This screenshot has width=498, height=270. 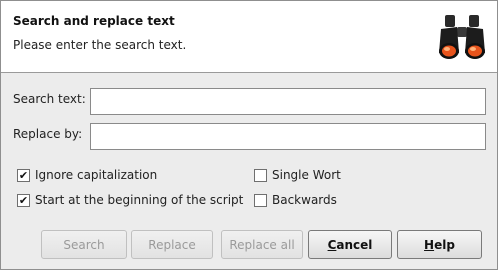 I want to click on start-beginning-option: ✔ Start at the beginning of the script, so click(x=130, y=200).